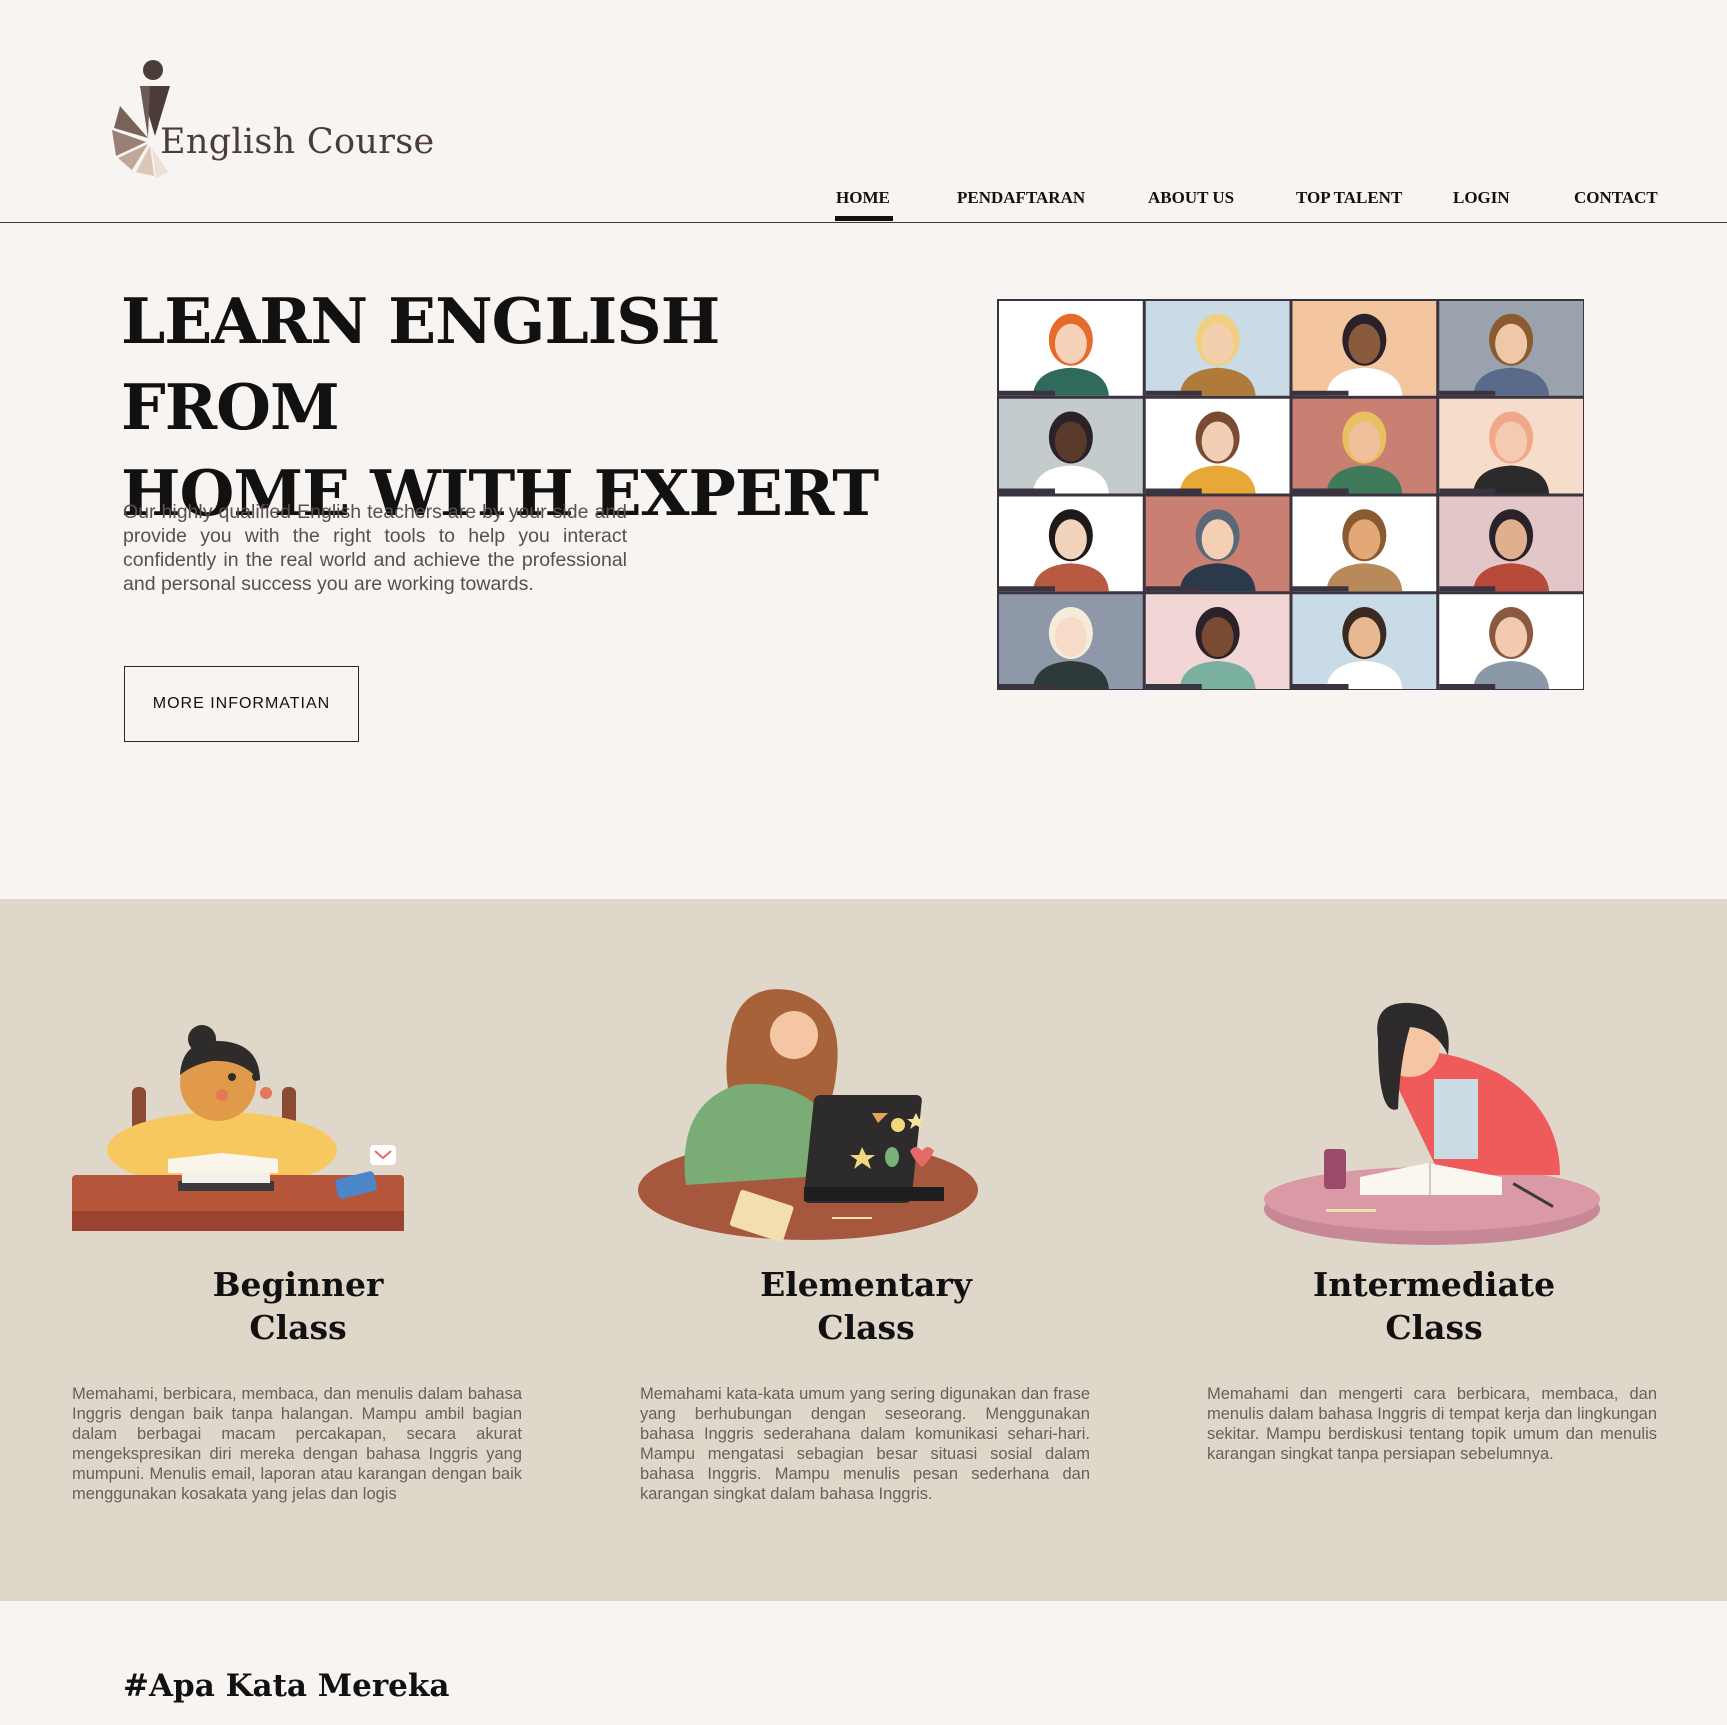  What do you see at coordinates (1481, 198) in the screenshot?
I see `nav-item-login: LOGIN` at bounding box center [1481, 198].